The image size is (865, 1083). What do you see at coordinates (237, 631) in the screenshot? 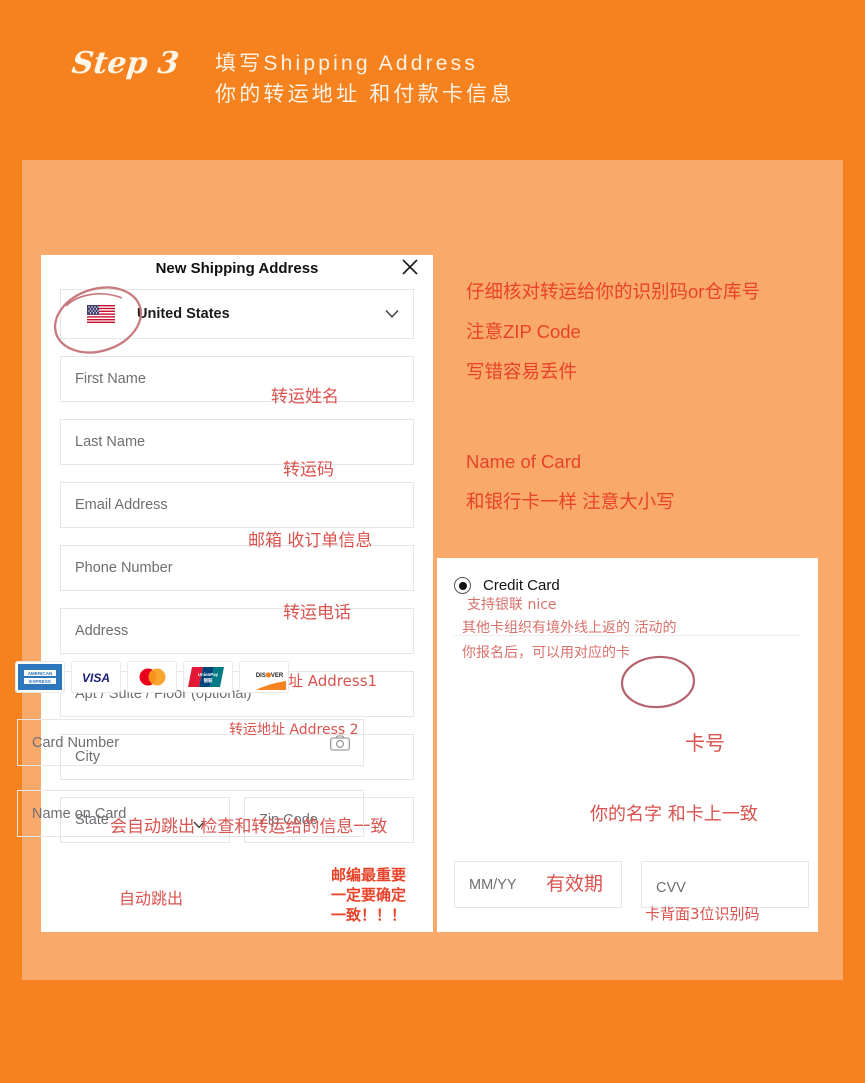
I see `address-field: Address` at bounding box center [237, 631].